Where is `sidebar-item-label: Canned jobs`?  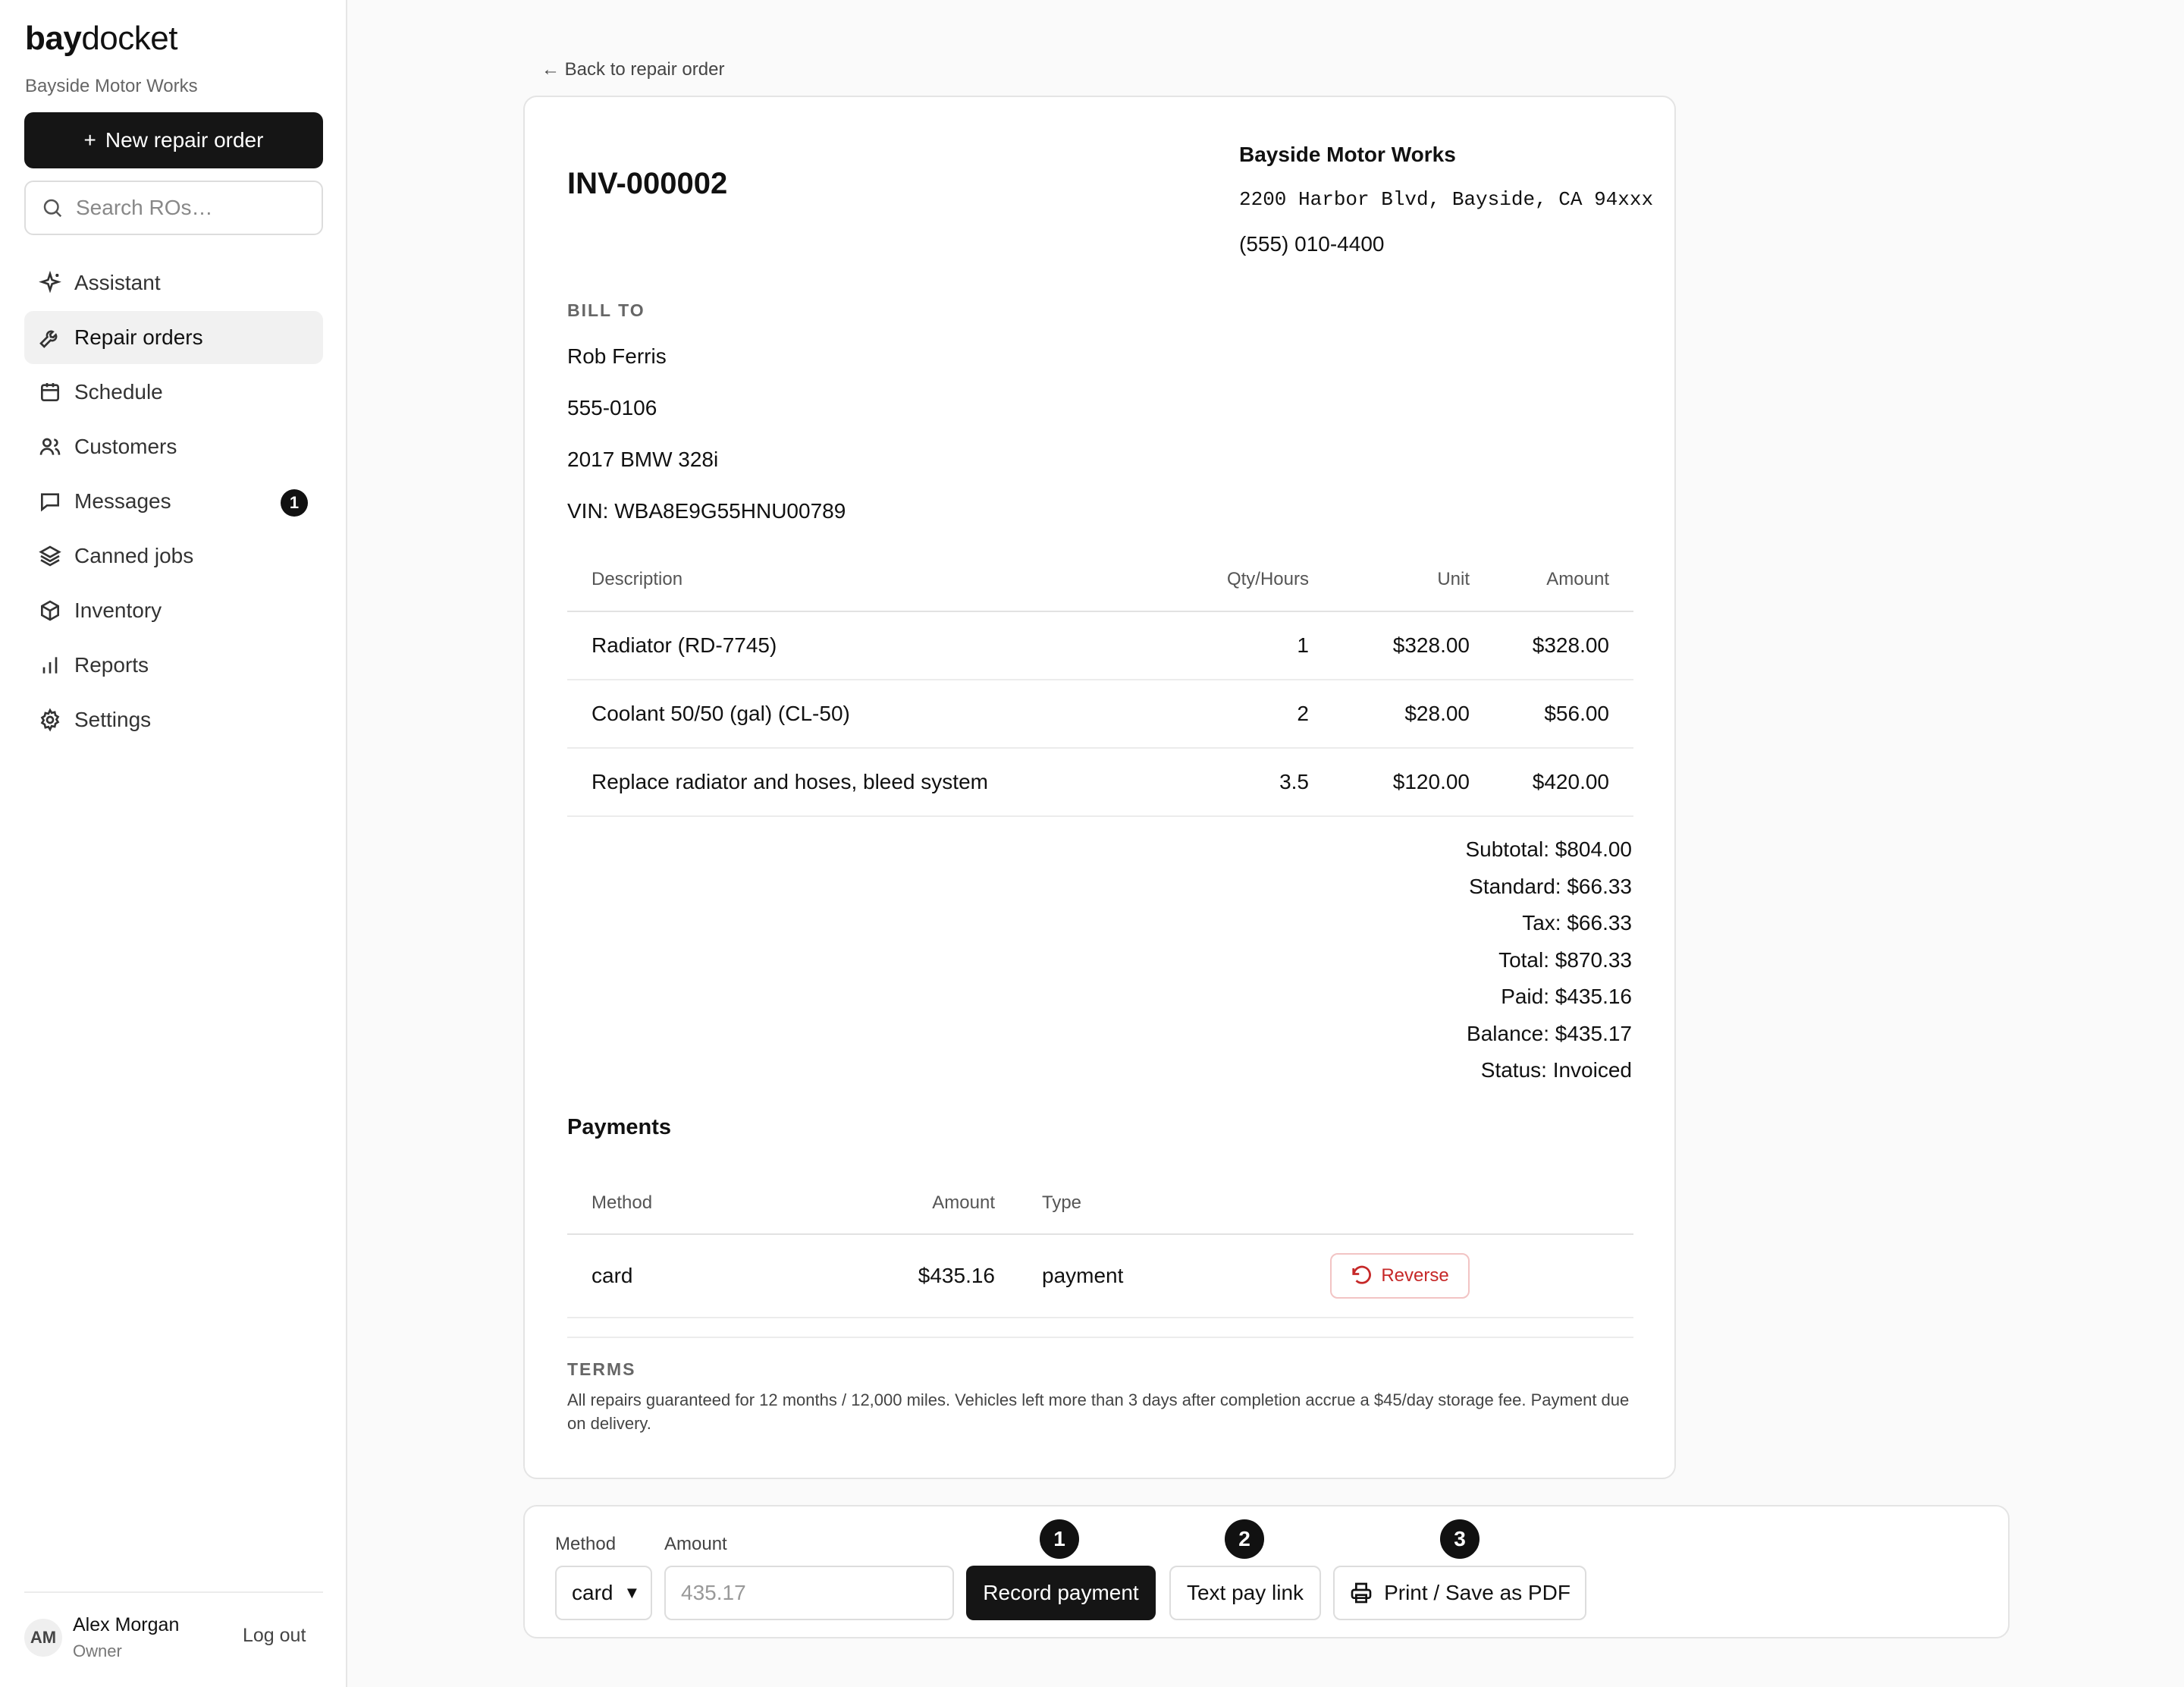 sidebar-item-label: Canned jobs is located at coordinates (134, 555).